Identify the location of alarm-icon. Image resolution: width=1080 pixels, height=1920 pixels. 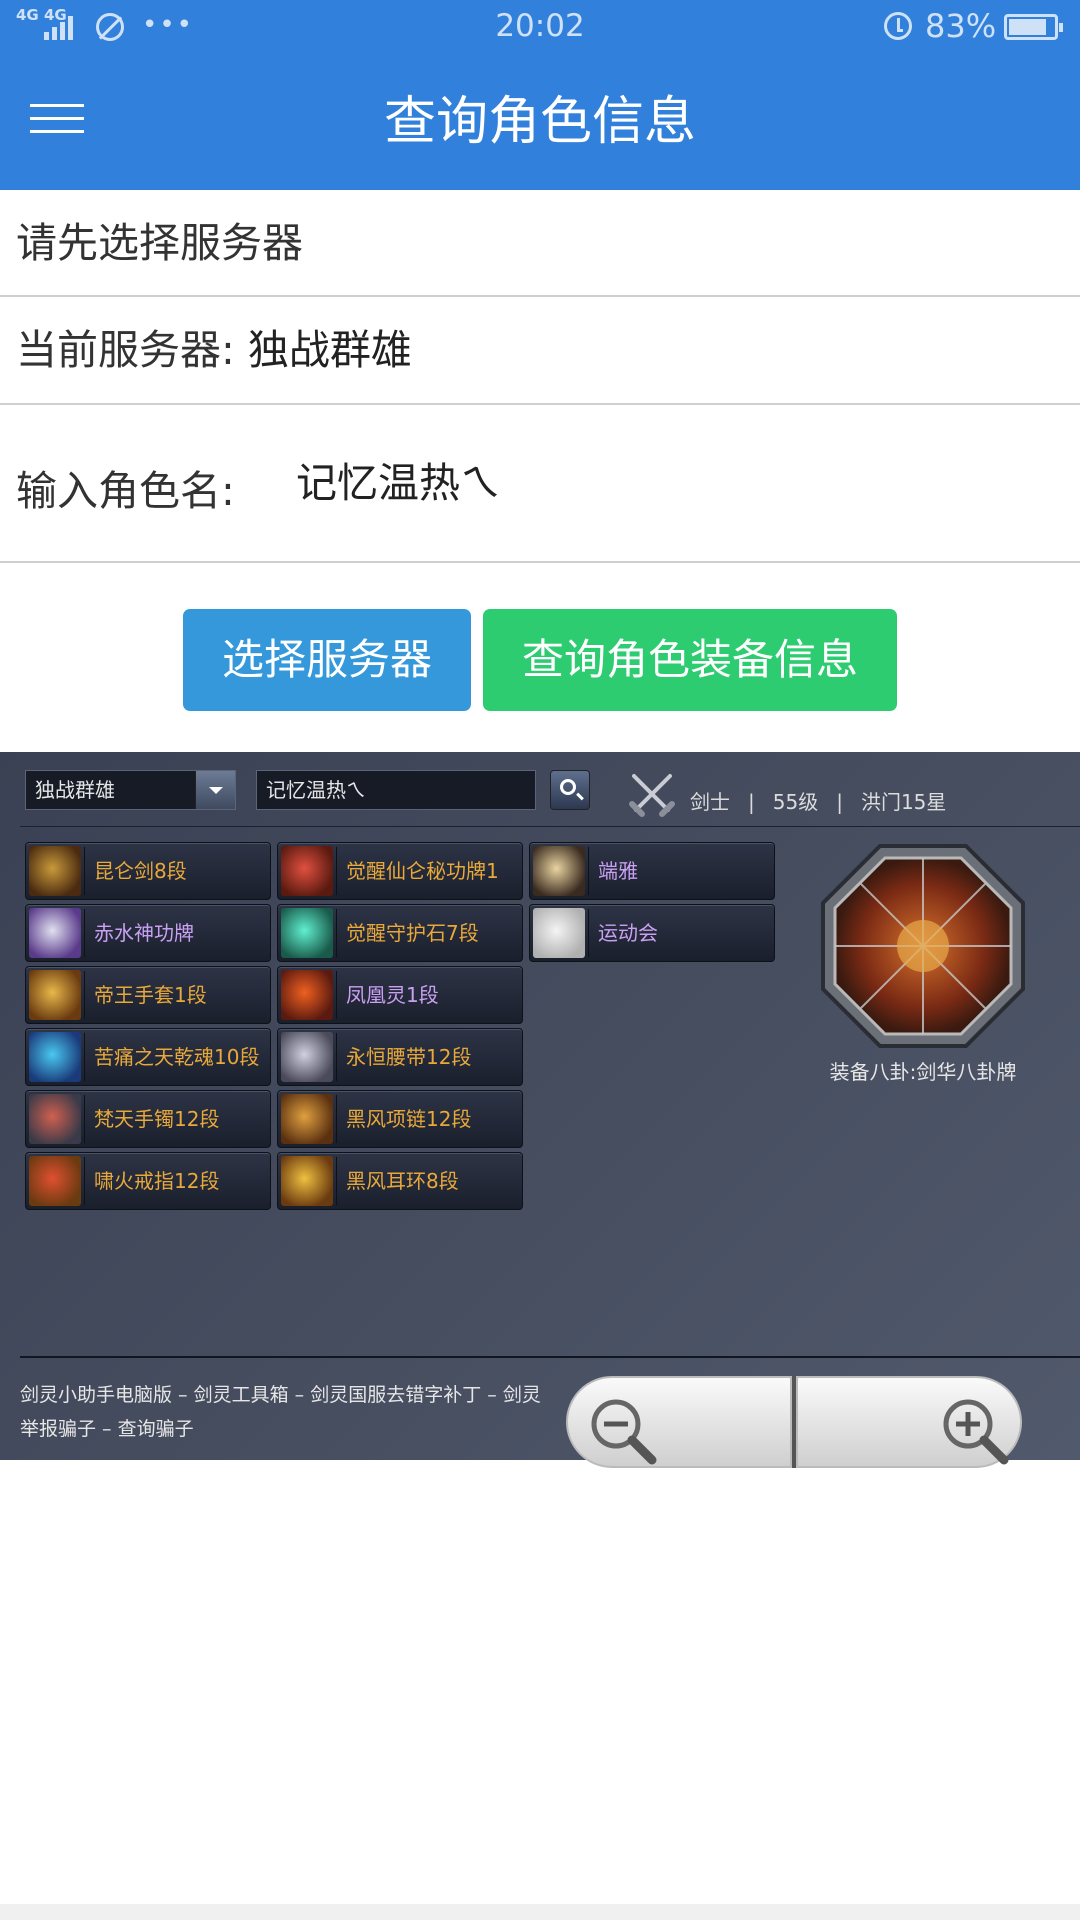
(898, 26).